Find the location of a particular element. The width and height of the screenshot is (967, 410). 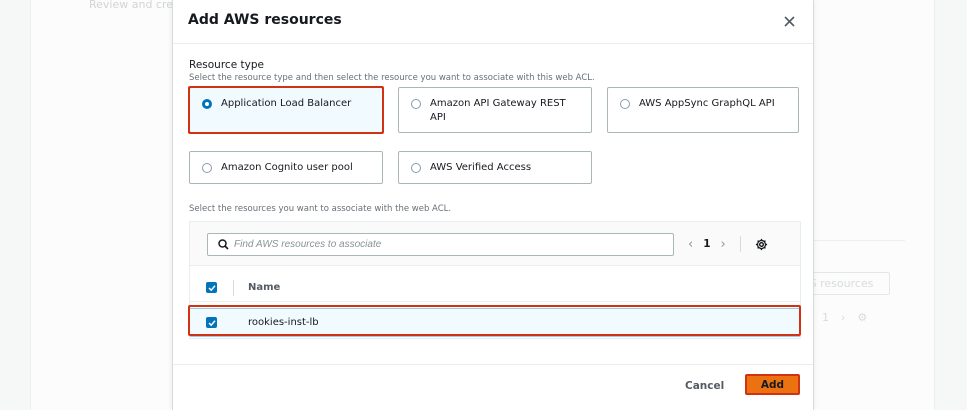

settings-gear-icon is located at coordinates (761, 244).